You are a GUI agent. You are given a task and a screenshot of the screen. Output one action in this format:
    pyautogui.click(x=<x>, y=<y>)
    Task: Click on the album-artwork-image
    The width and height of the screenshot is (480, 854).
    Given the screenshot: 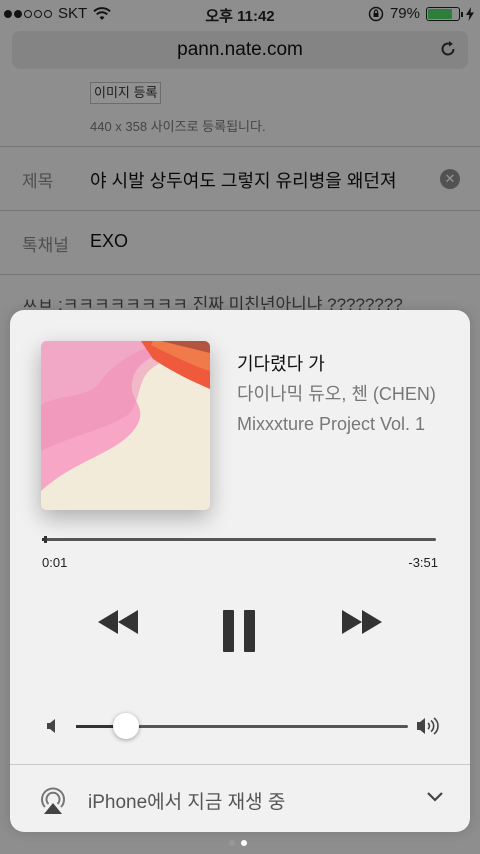 What is the action you would take?
    pyautogui.click(x=125, y=425)
    